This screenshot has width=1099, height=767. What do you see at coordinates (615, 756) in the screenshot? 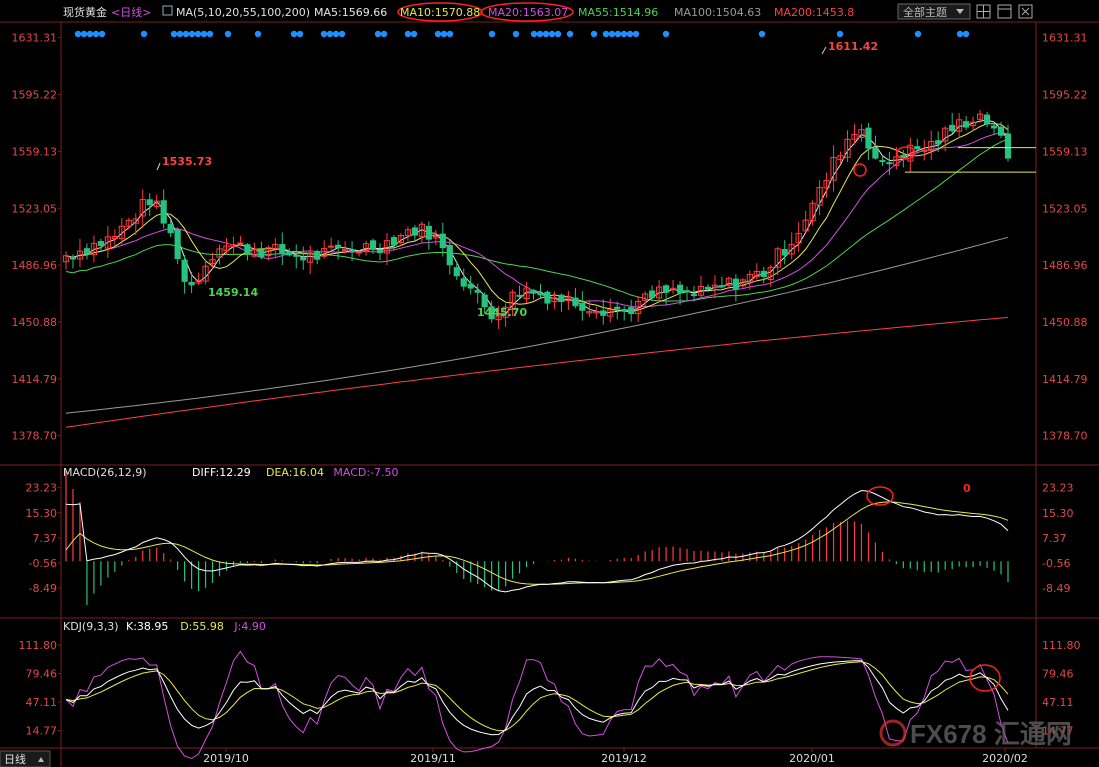
I see `x-axis-labels: 2019/10 2019/11 2019/12 2020/01 2020/02` at bounding box center [615, 756].